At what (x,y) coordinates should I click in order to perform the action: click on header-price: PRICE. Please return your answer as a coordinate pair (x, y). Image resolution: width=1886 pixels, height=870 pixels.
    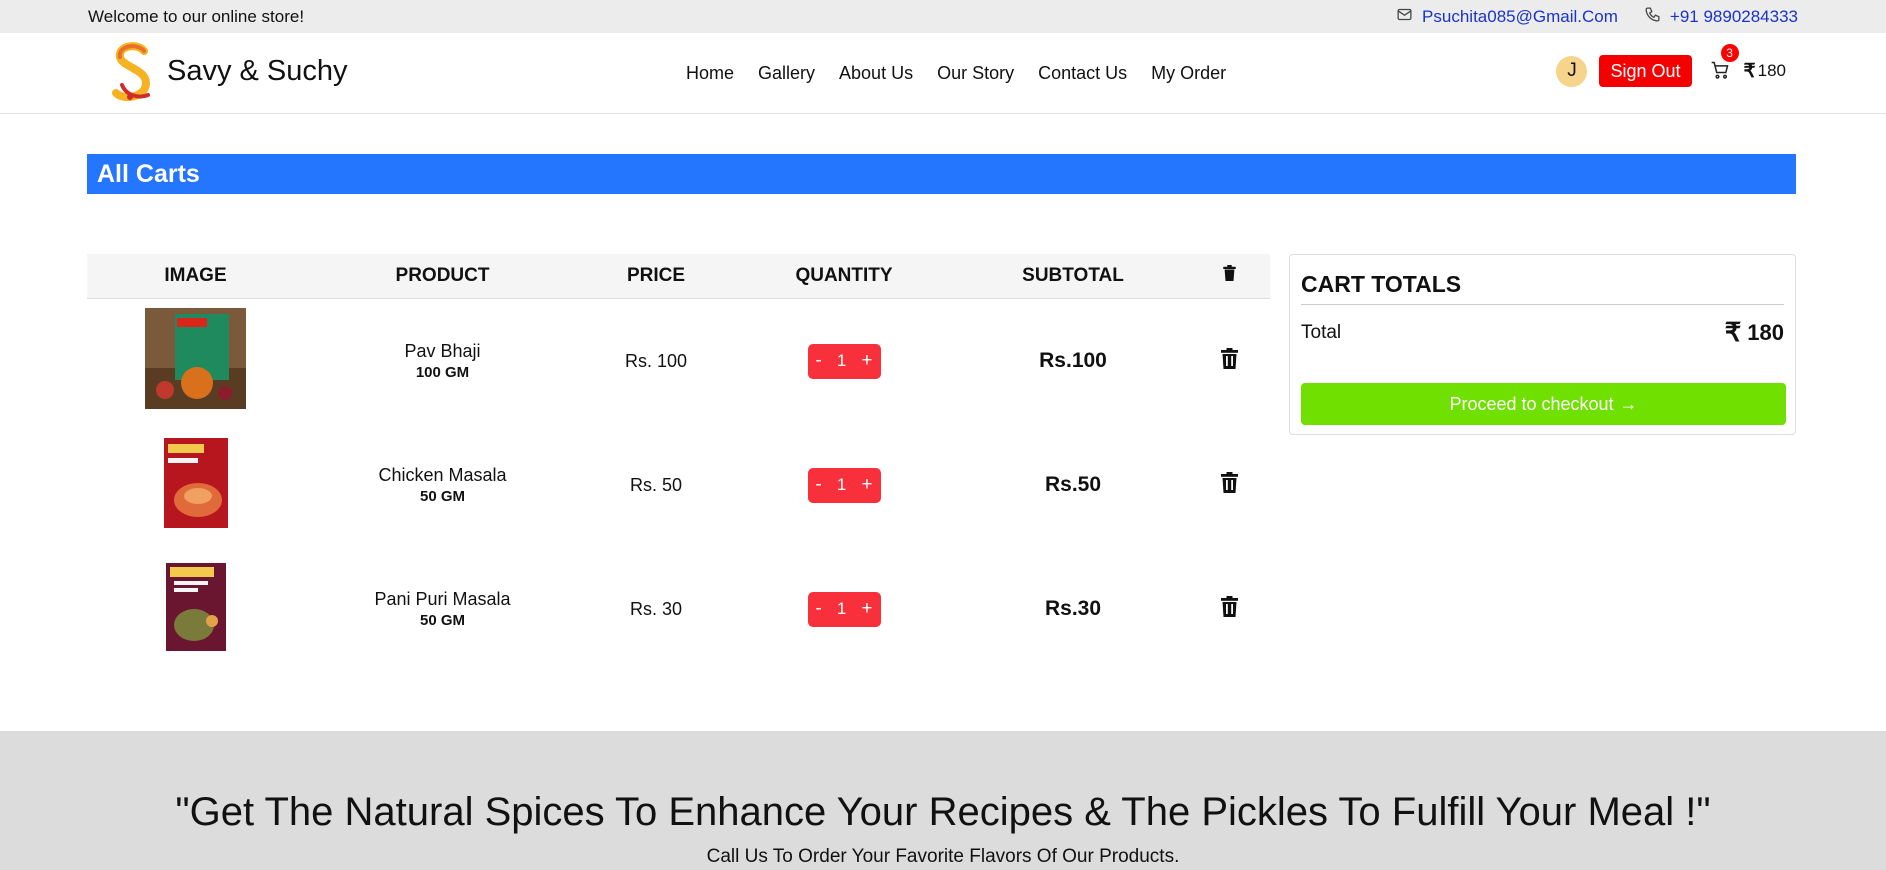
    Looking at the image, I should click on (656, 275).